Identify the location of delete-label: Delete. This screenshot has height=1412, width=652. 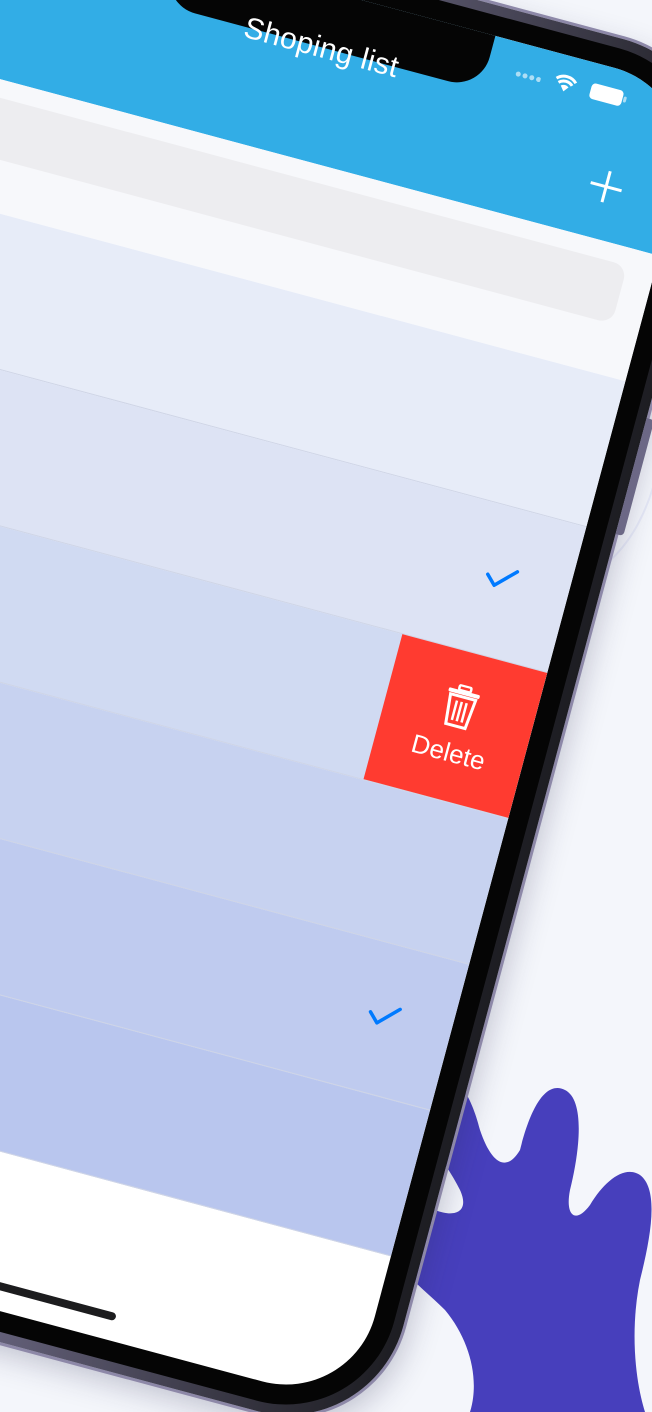
(448, 751).